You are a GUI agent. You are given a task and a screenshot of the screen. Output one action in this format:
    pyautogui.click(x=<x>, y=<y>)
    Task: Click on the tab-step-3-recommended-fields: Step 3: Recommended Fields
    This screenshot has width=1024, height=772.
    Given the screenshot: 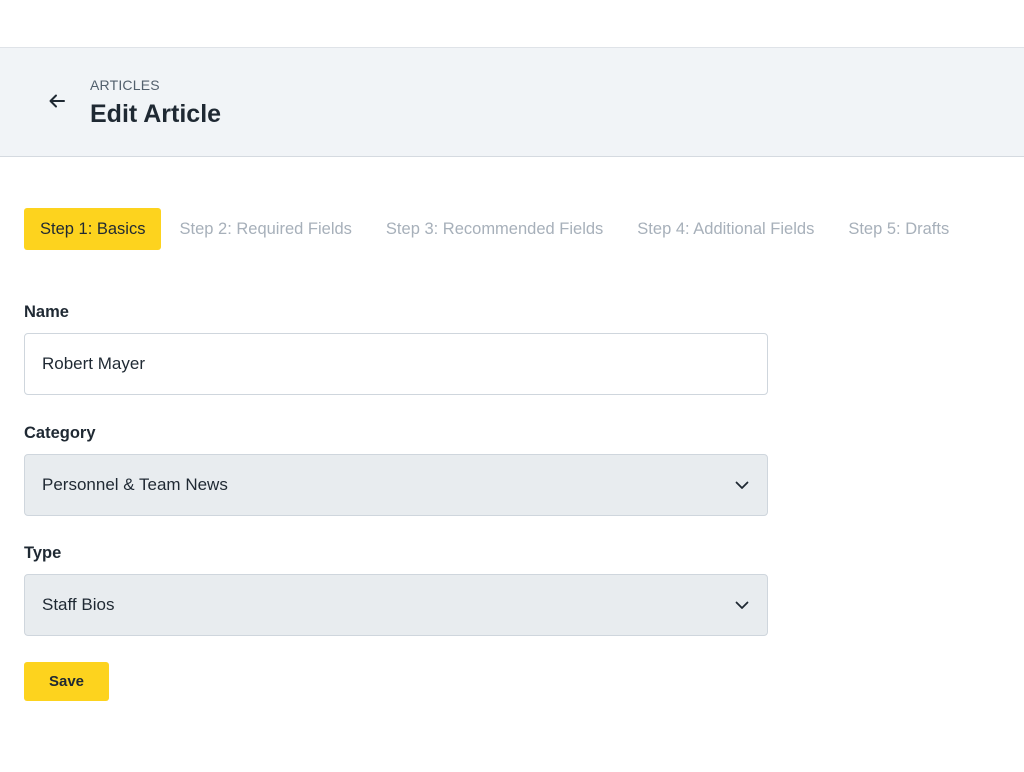 What is the action you would take?
    pyautogui.click(x=494, y=229)
    